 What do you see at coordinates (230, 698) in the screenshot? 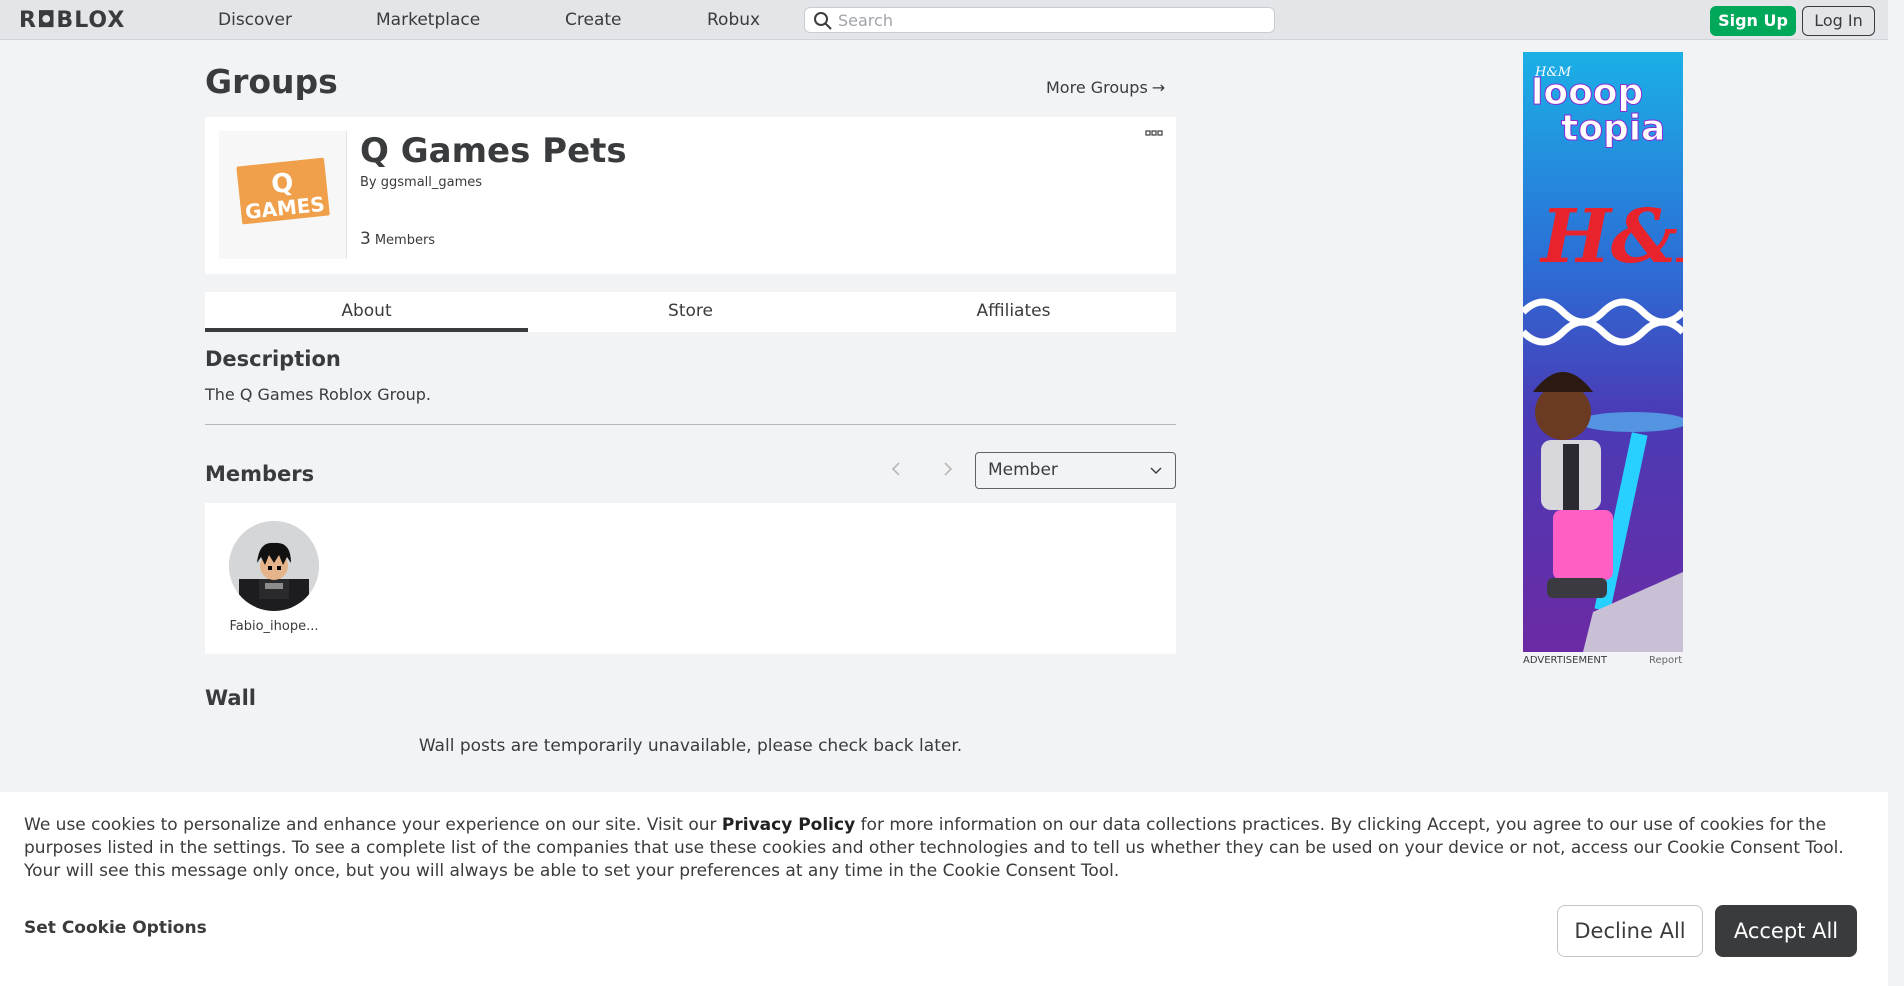
I see `wall-heading: Wall` at bounding box center [230, 698].